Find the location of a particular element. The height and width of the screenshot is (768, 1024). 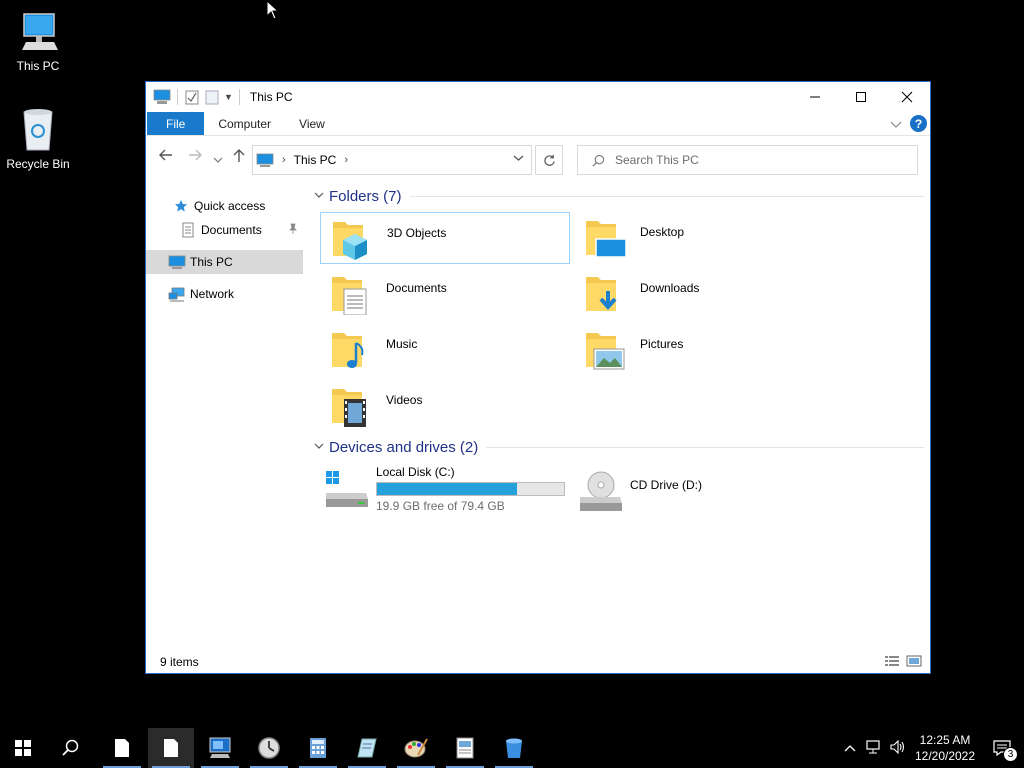

windows-logo-icon is located at coordinates (23, 748).